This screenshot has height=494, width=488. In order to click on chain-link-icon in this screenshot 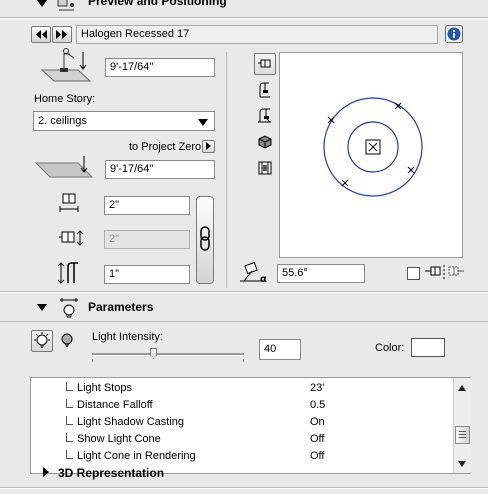, I will do `click(205, 238)`.